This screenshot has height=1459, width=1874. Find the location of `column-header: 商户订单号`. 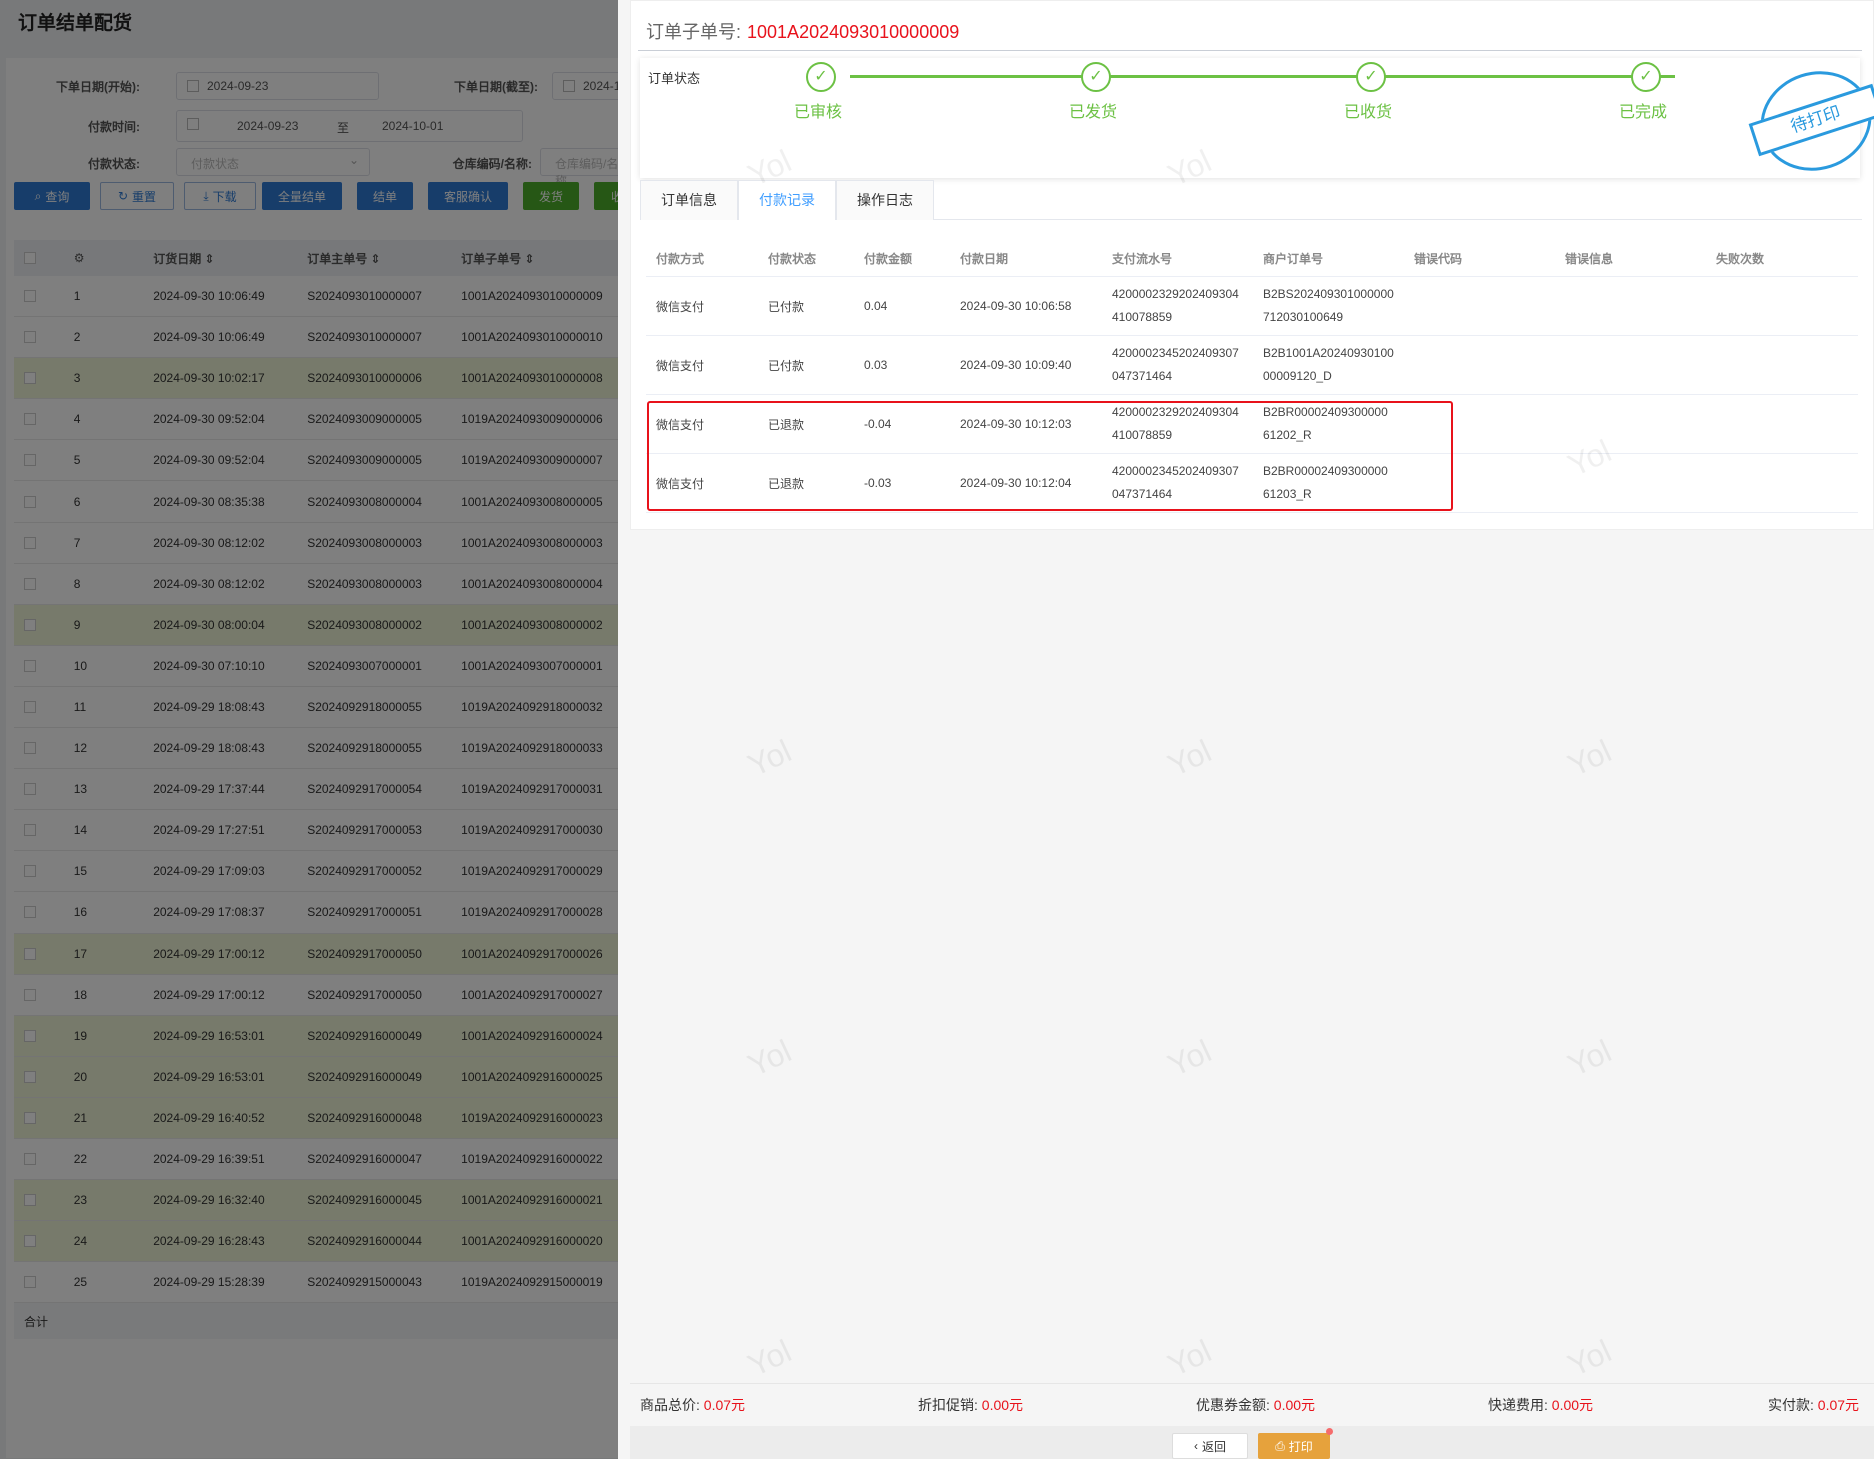

column-header: 商户订单号 is located at coordinates (1293, 258).